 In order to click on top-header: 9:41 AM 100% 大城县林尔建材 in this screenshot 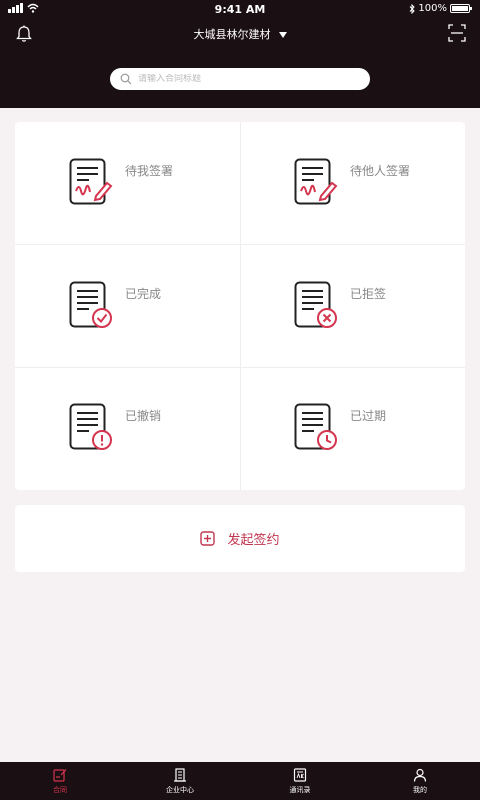, I will do `click(240, 54)`.